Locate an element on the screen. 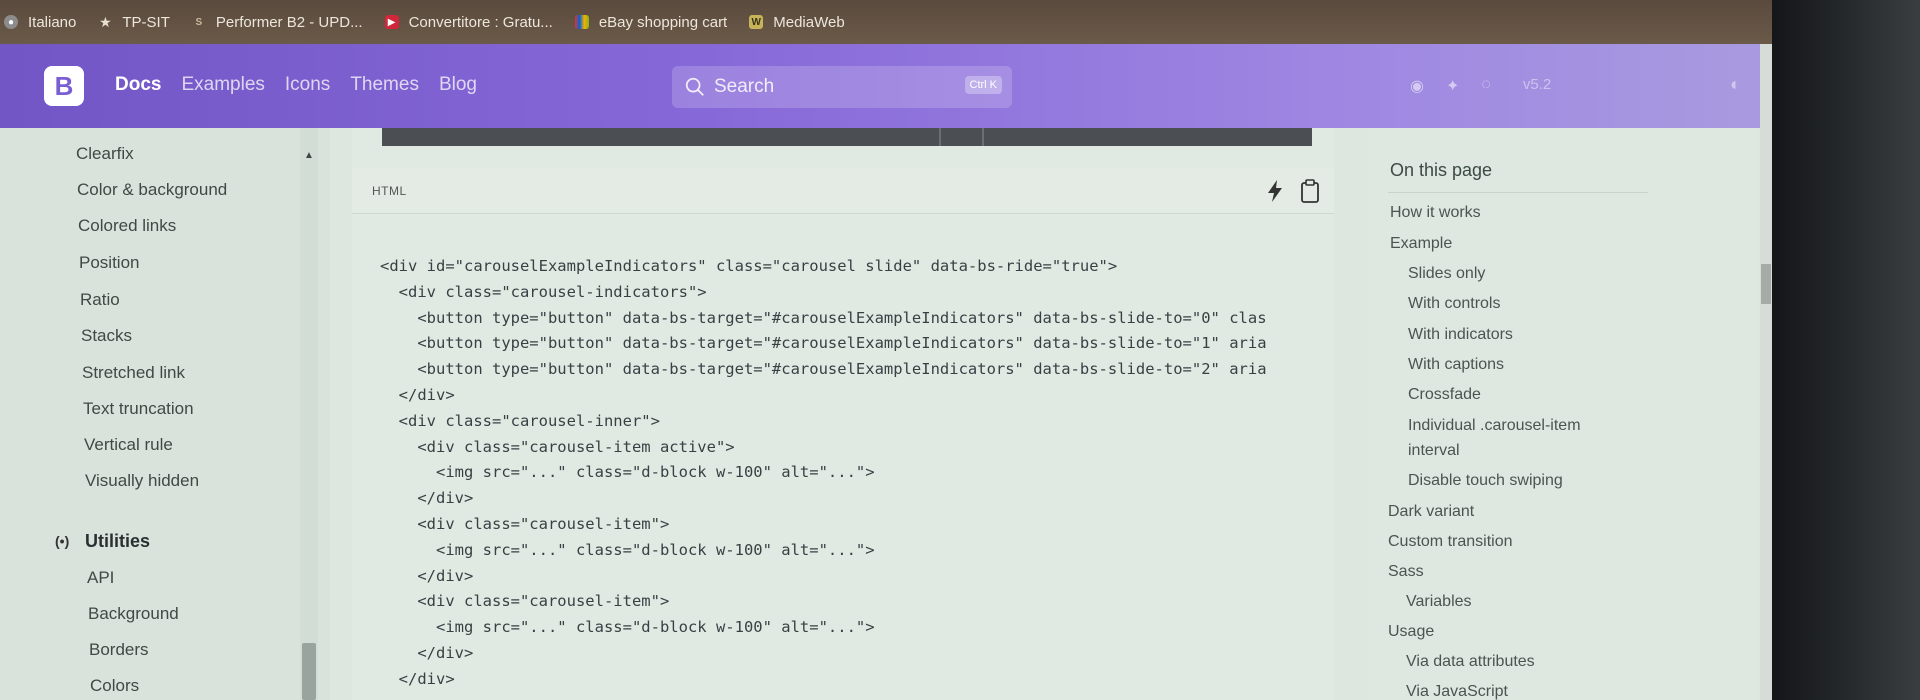  toc-item: With captions is located at coordinates (1456, 365).